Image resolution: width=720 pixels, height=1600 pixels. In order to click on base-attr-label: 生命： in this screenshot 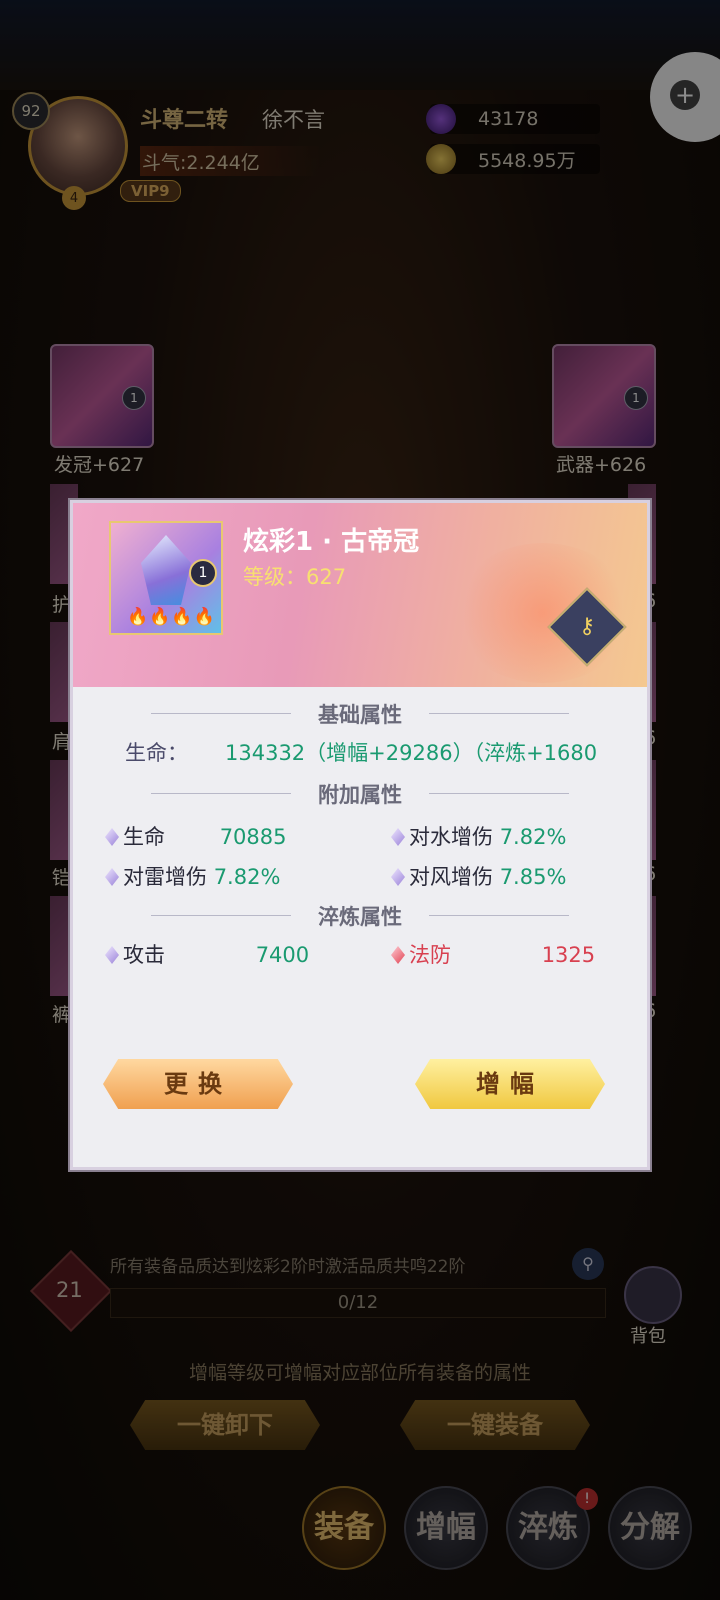, I will do `click(156, 753)`.